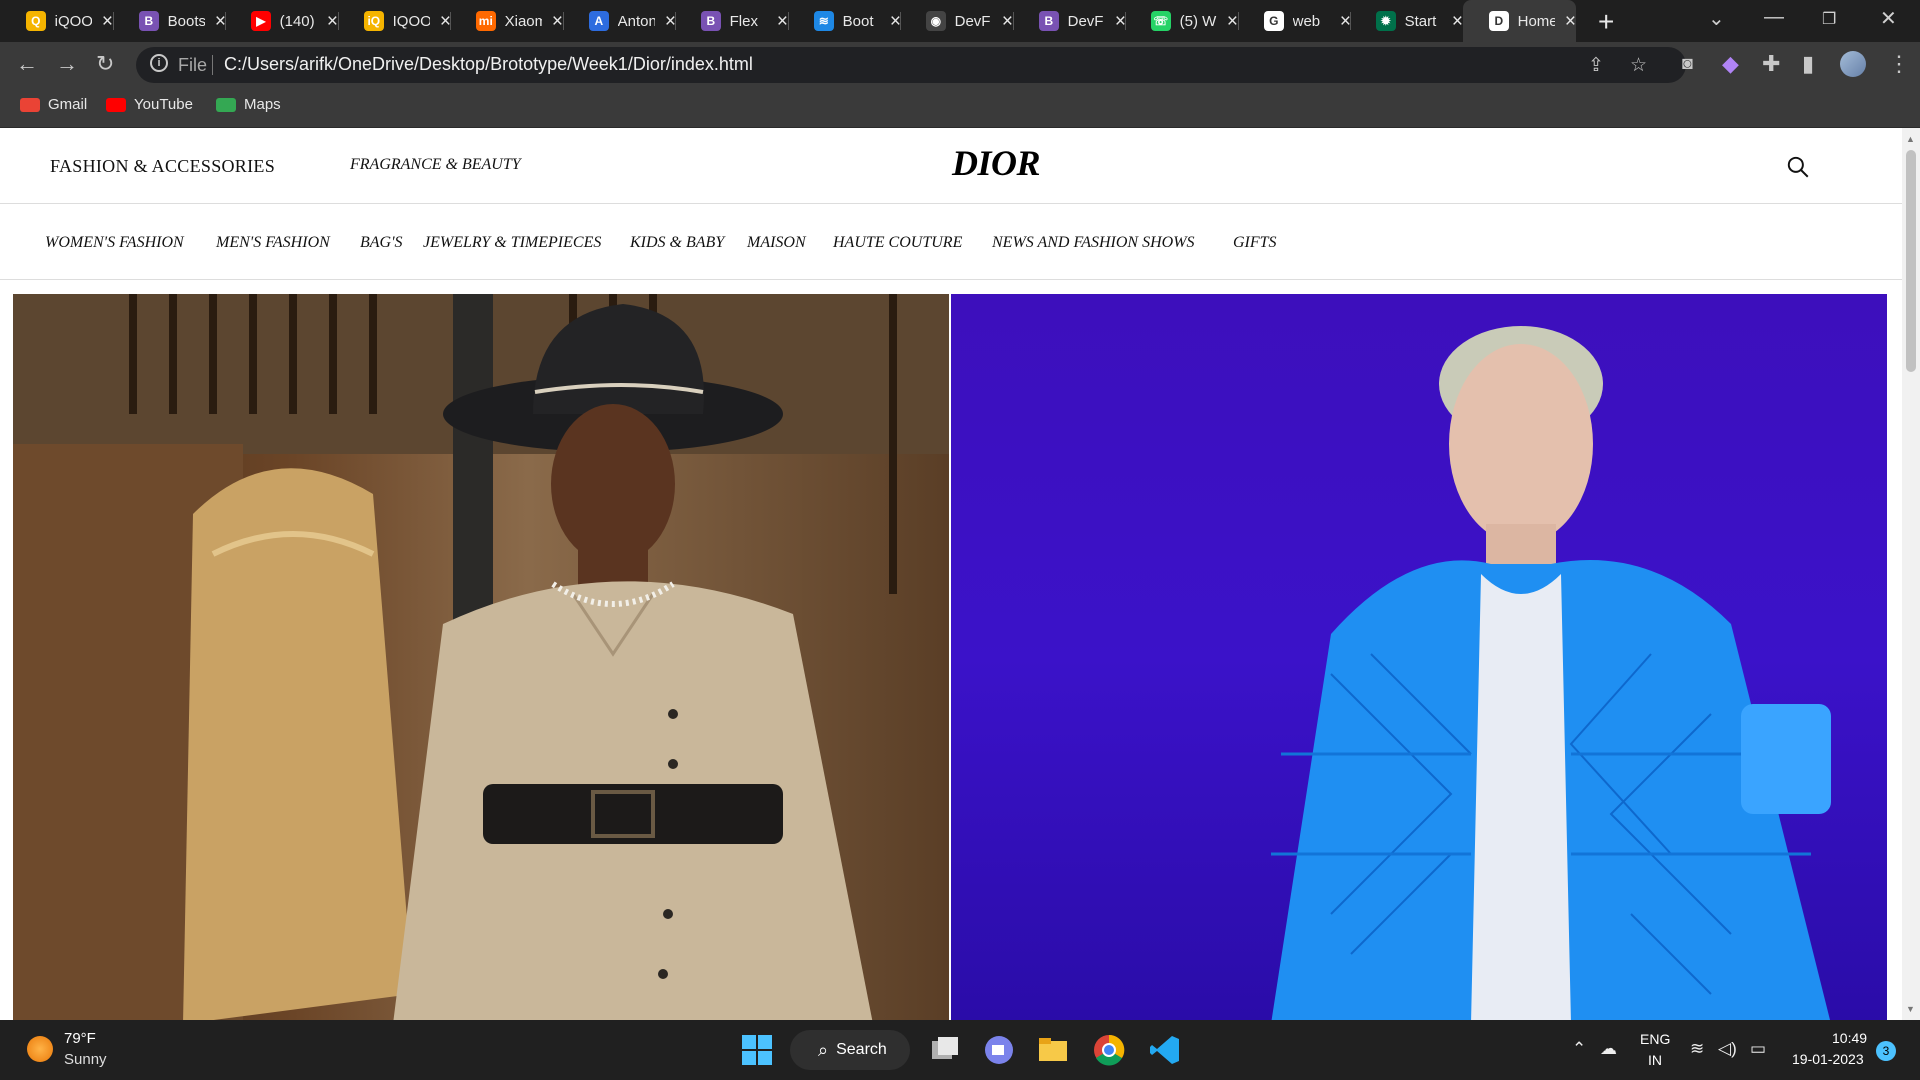 The height and width of the screenshot is (1080, 1920). Describe the element at coordinates (273, 243) in the screenshot. I see `nav-mens-fashion: MEN'S FASHION` at that location.